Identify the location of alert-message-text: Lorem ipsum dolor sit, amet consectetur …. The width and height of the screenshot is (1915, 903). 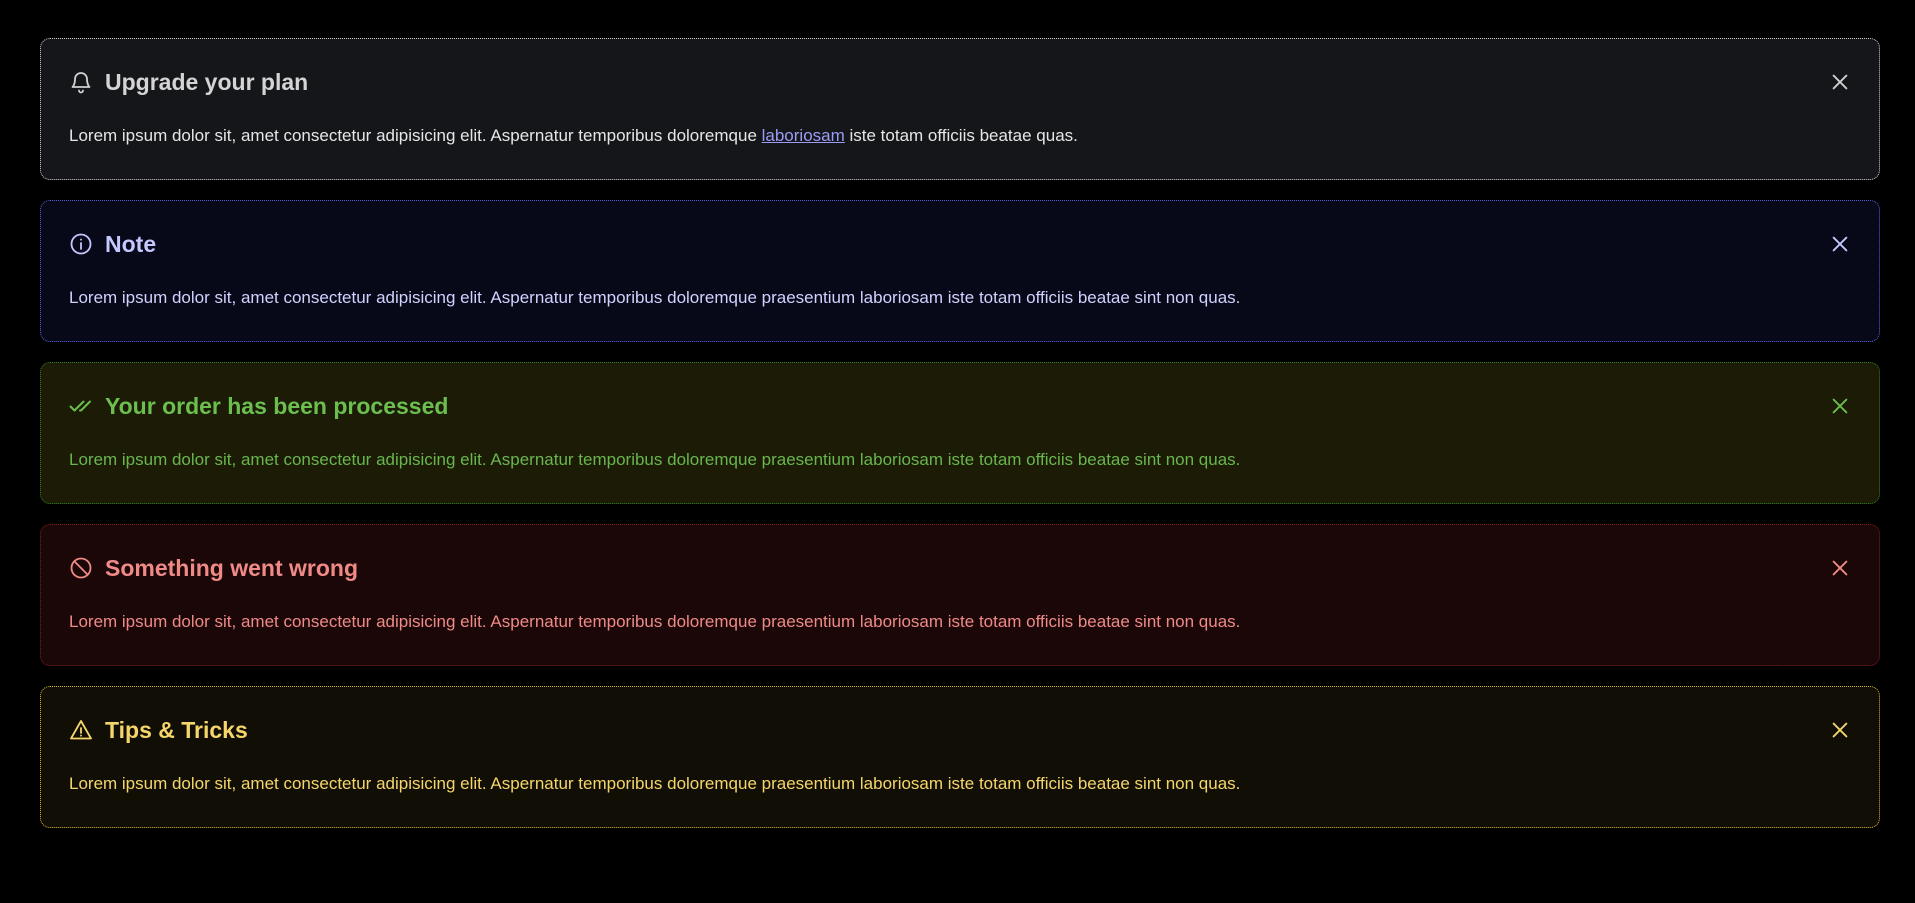
(415, 135).